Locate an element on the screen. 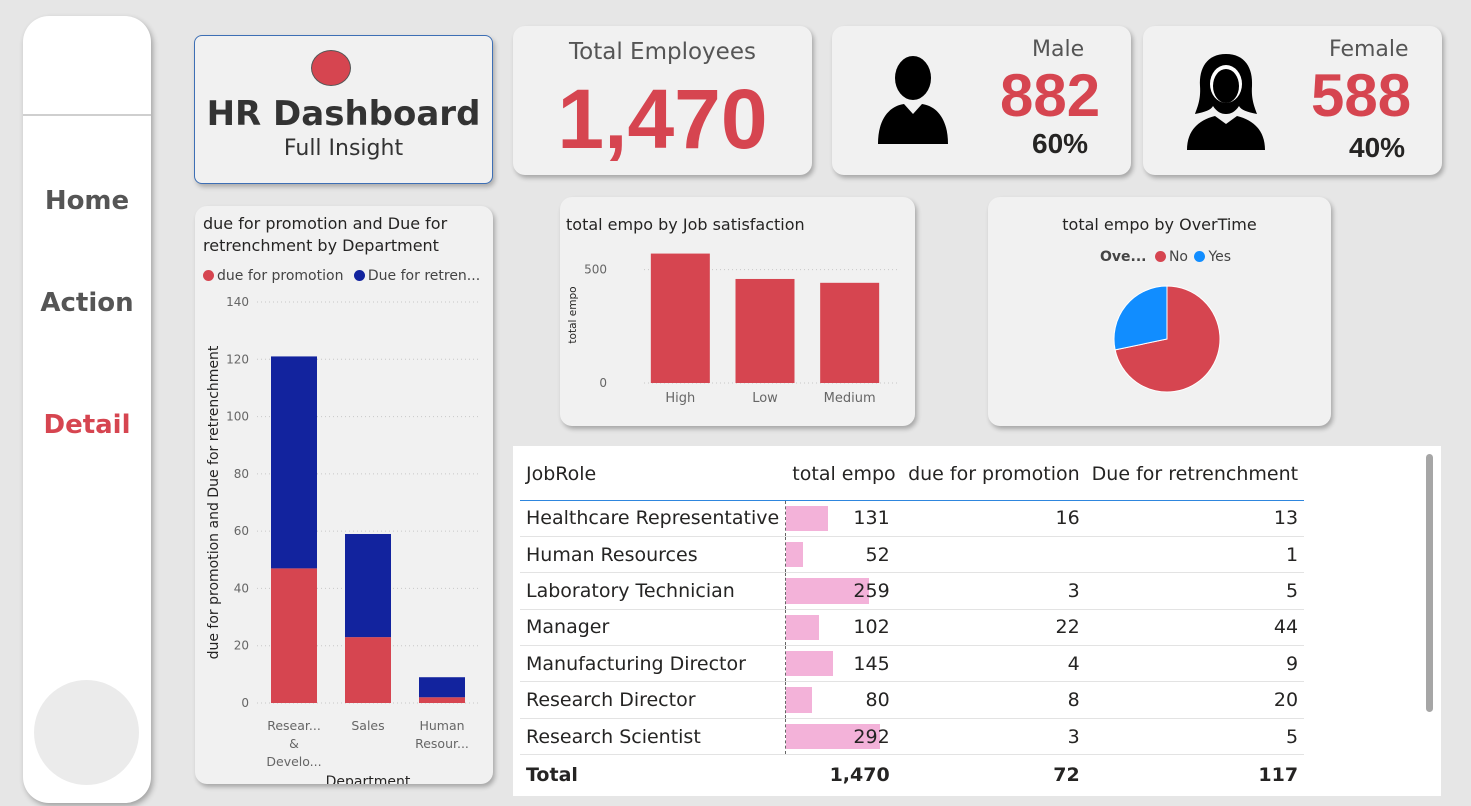  sidebar-divider is located at coordinates (87, 115).